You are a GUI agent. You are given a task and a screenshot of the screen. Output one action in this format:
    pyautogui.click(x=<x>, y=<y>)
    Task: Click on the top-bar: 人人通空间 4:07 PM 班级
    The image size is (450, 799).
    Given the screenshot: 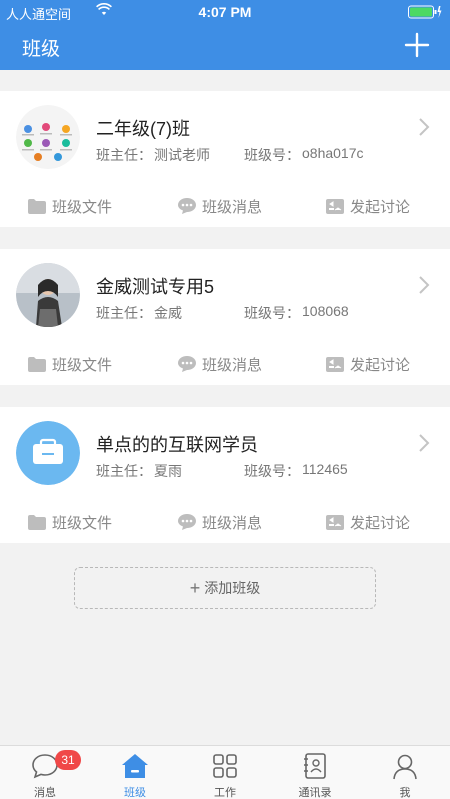 What is the action you would take?
    pyautogui.click(x=225, y=35)
    